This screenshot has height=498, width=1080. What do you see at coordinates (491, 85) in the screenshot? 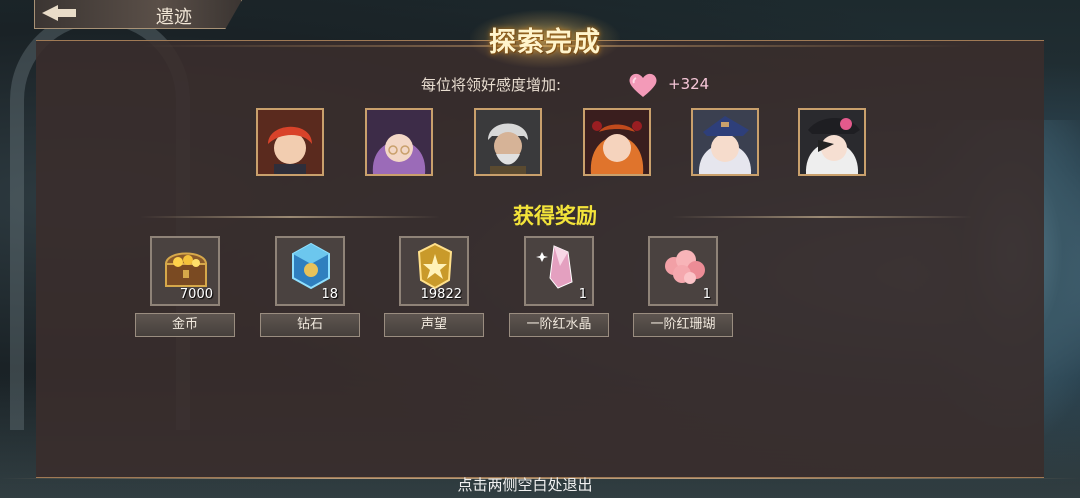
I see `favor-label: 每位将领好感度增加:` at bounding box center [491, 85].